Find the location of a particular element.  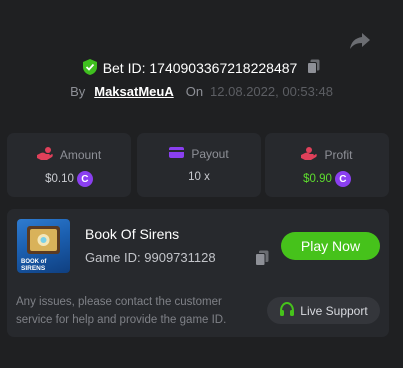

game-id: Game ID: 9909731128 is located at coordinates (150, 257).